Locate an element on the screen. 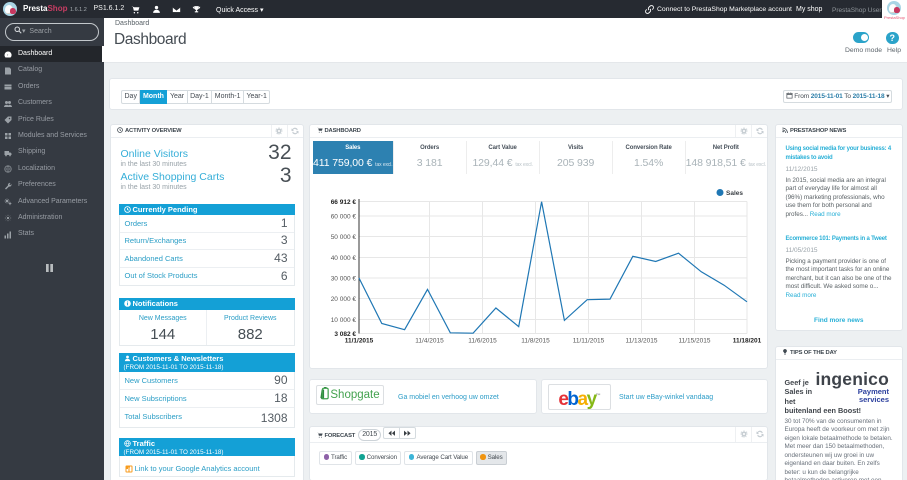 Image resolution: width=907 pixels, height=480 pixels. svg-text: 10 000 € is located at coordinates (344, 320).